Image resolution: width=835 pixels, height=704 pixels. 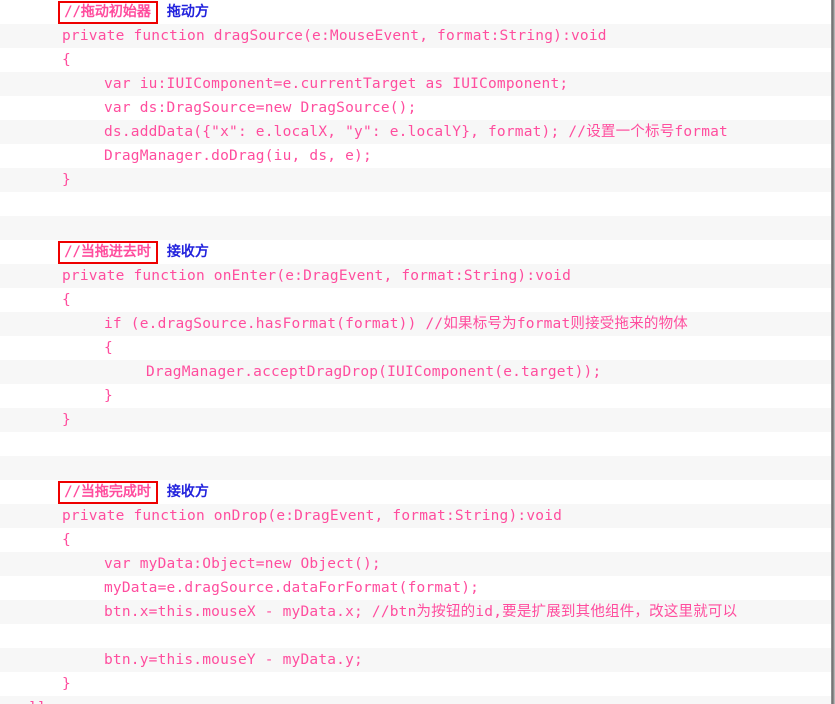 I want to click on code-line: var myData:Object=new Object();, so click(x=415, y=564).